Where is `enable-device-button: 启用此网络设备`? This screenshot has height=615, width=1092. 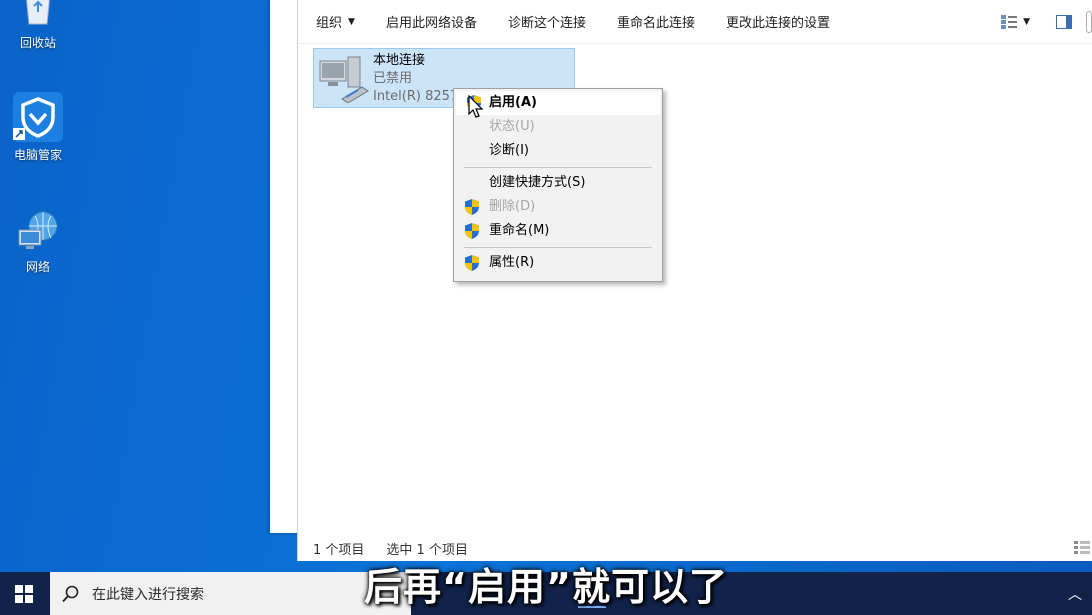 enable-device-button: 启用此网络设备 is located at coordinates (431, 21).